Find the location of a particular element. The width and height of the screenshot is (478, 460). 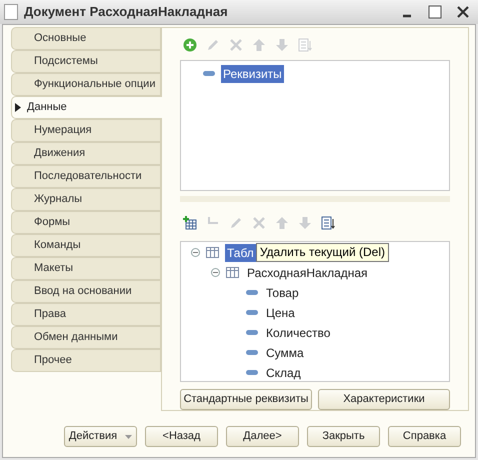

side-tab: Права is located at coordinates (86, 314).